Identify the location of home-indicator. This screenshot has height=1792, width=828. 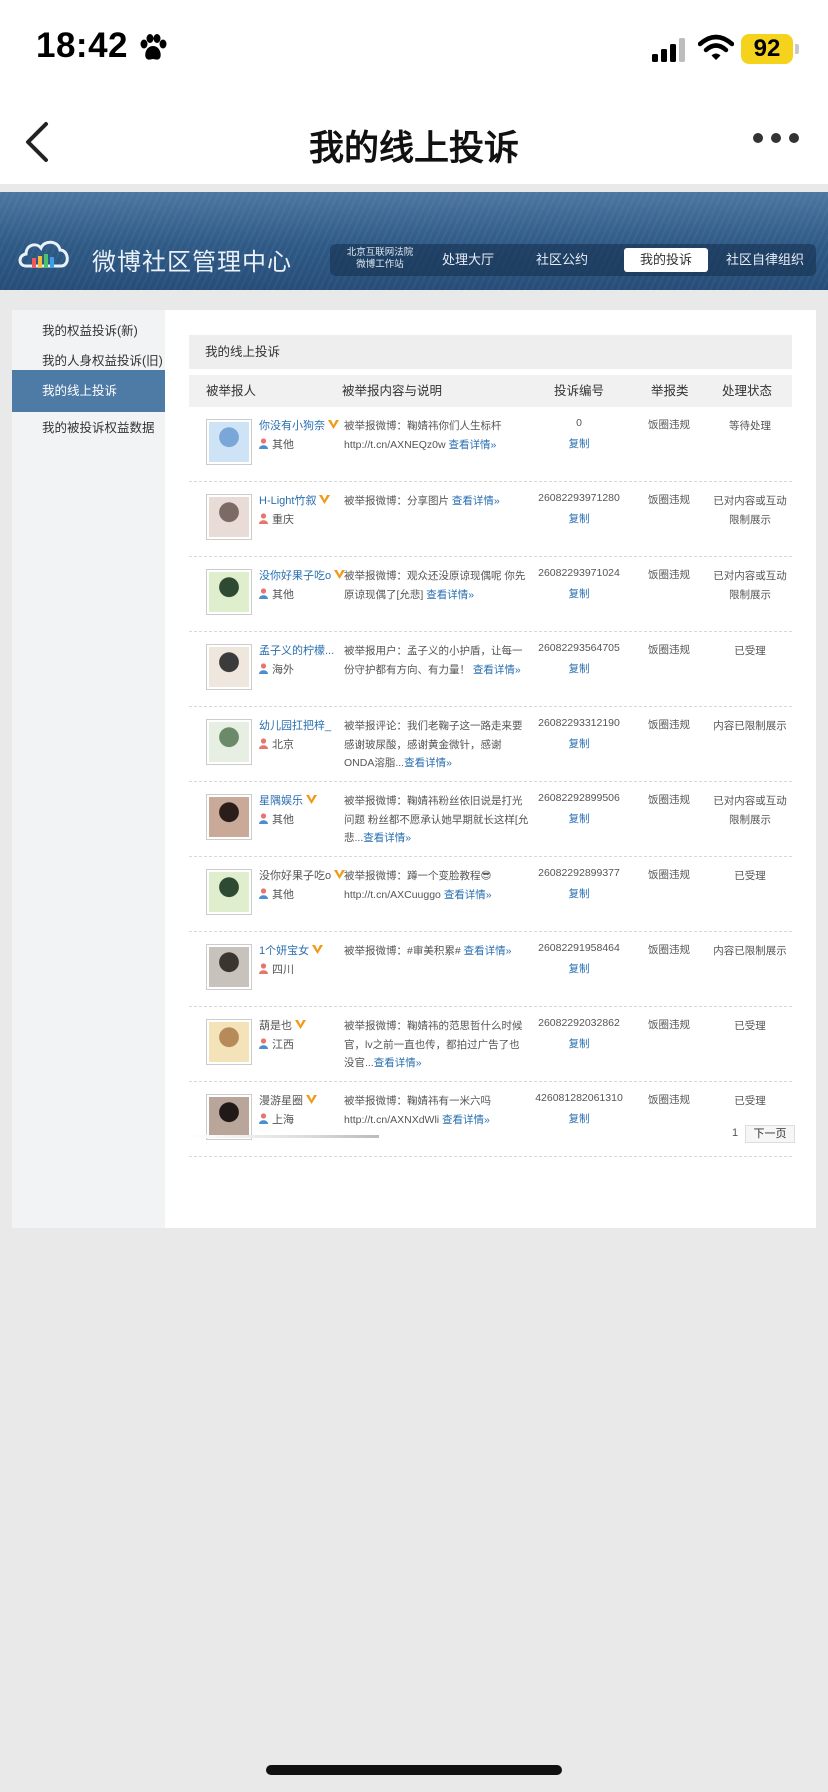
(414, 1770).